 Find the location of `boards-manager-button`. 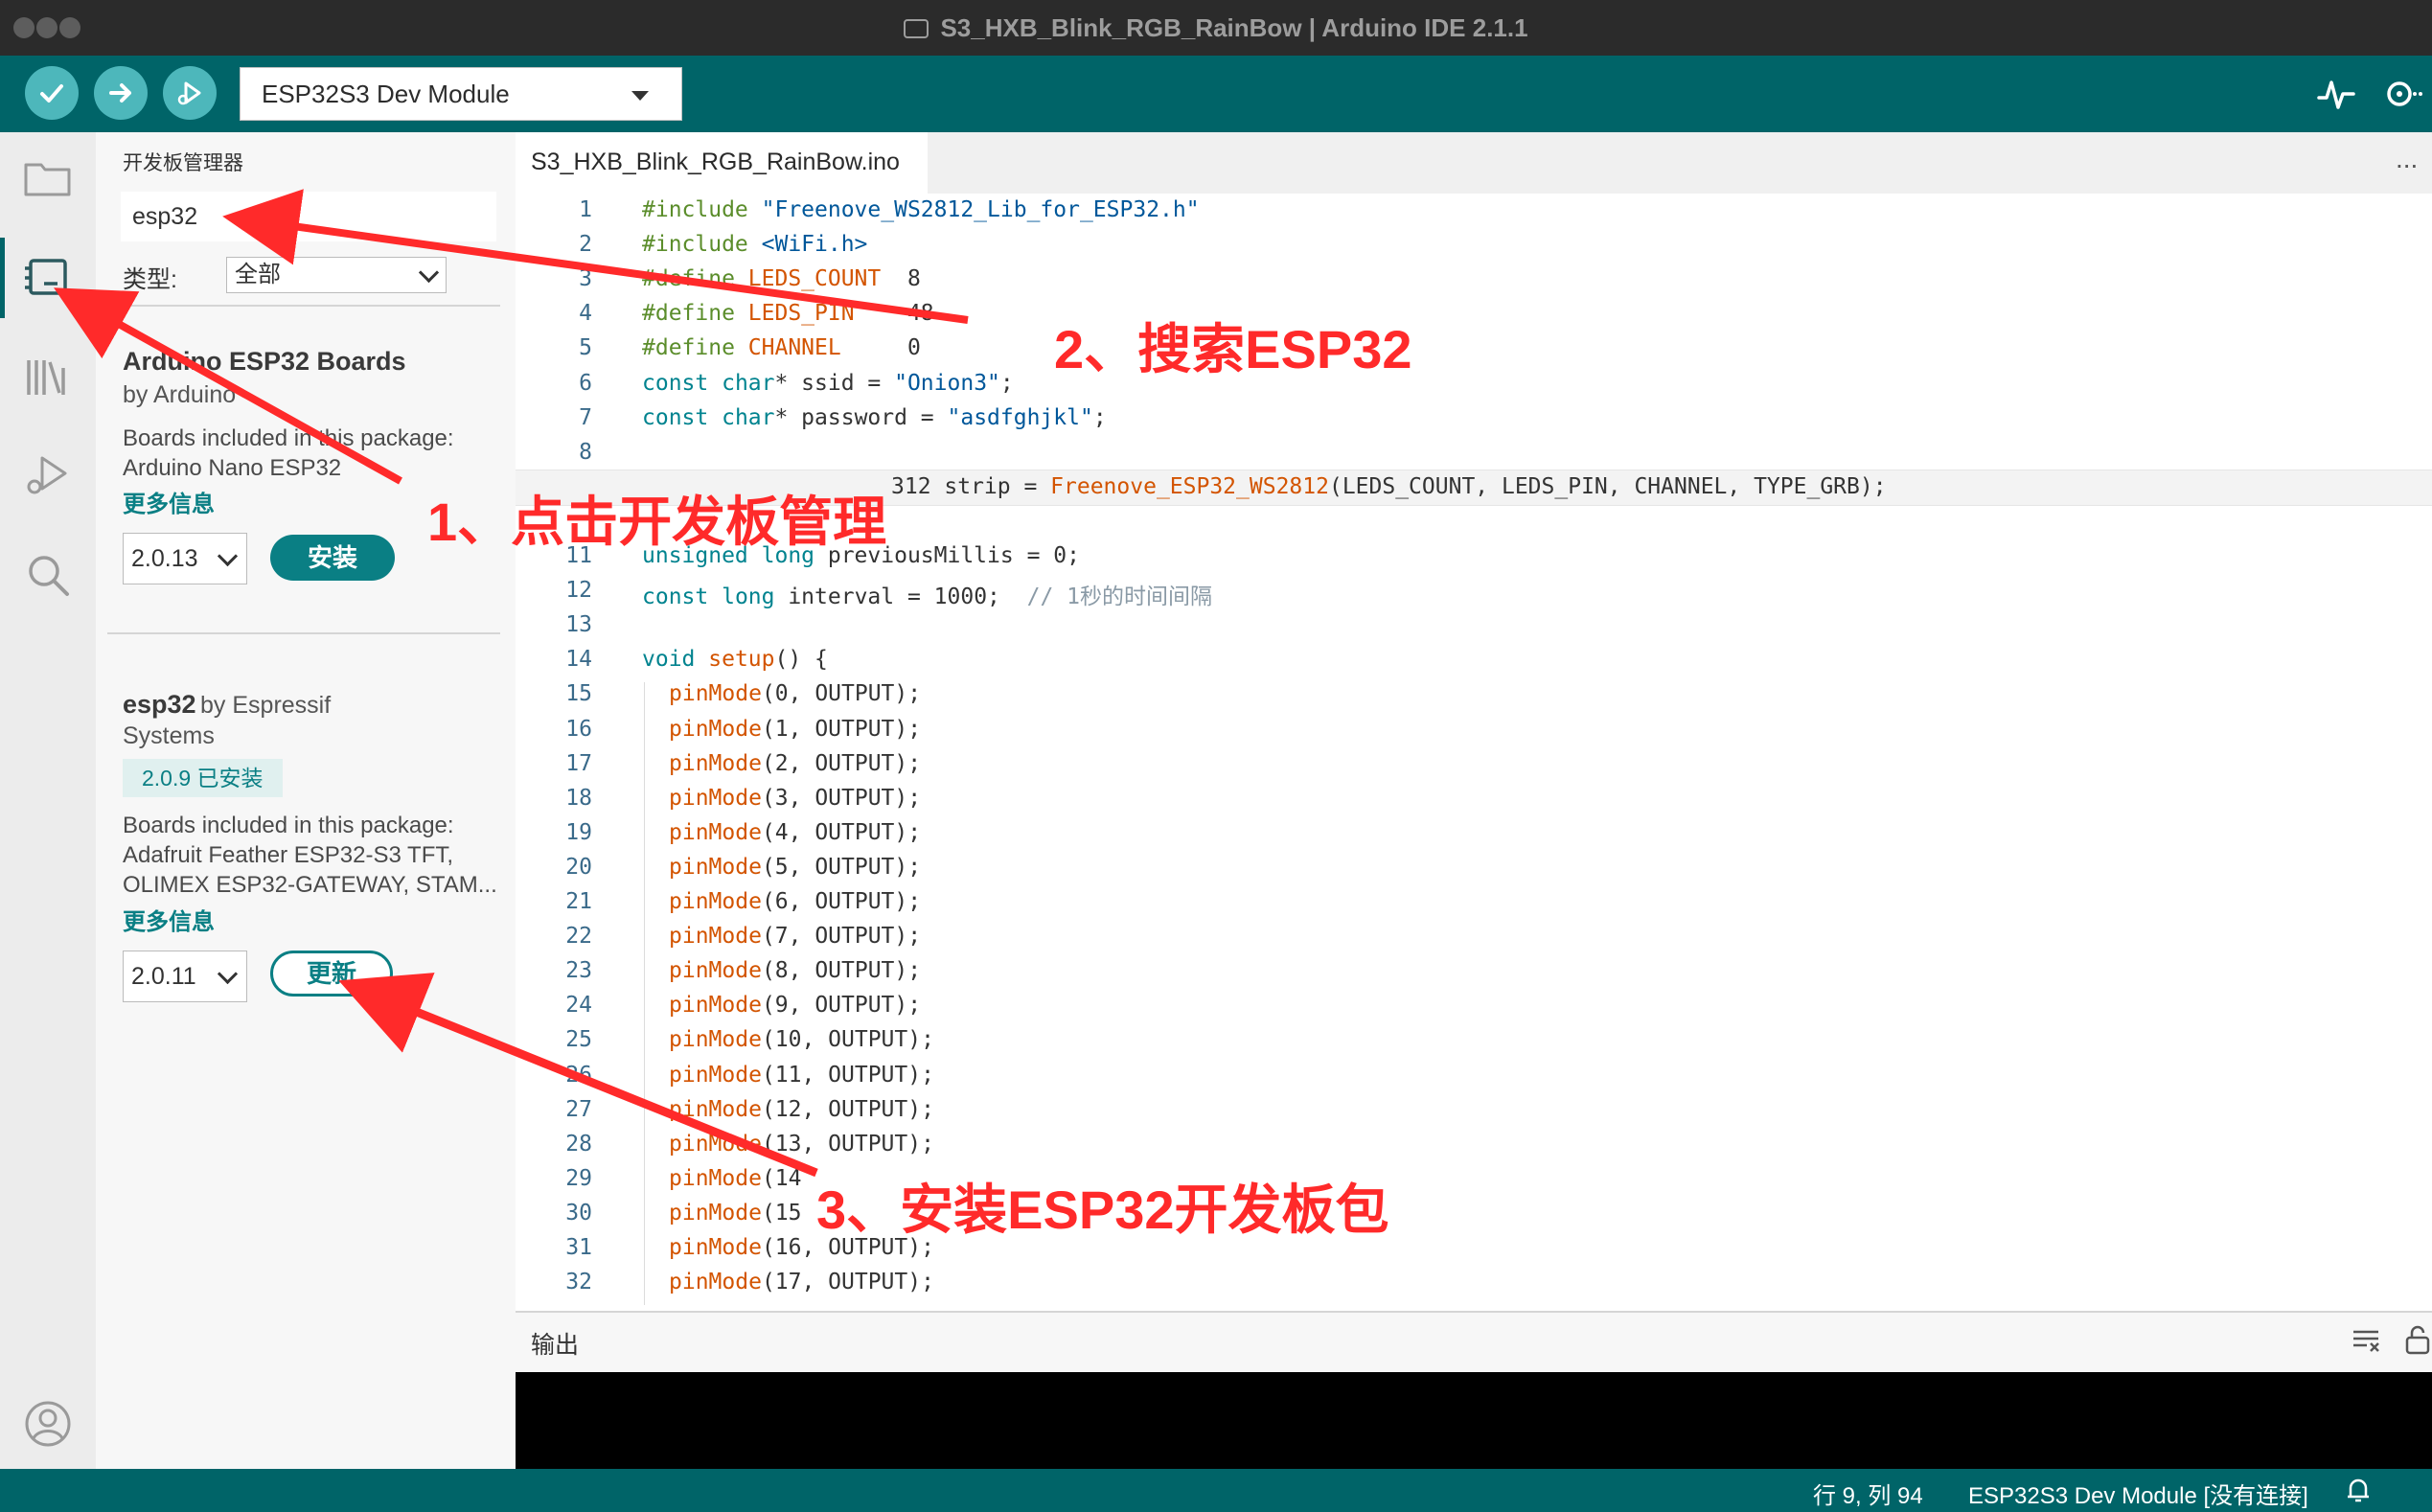

boards-manager-button is located at coordinates (48, 278).